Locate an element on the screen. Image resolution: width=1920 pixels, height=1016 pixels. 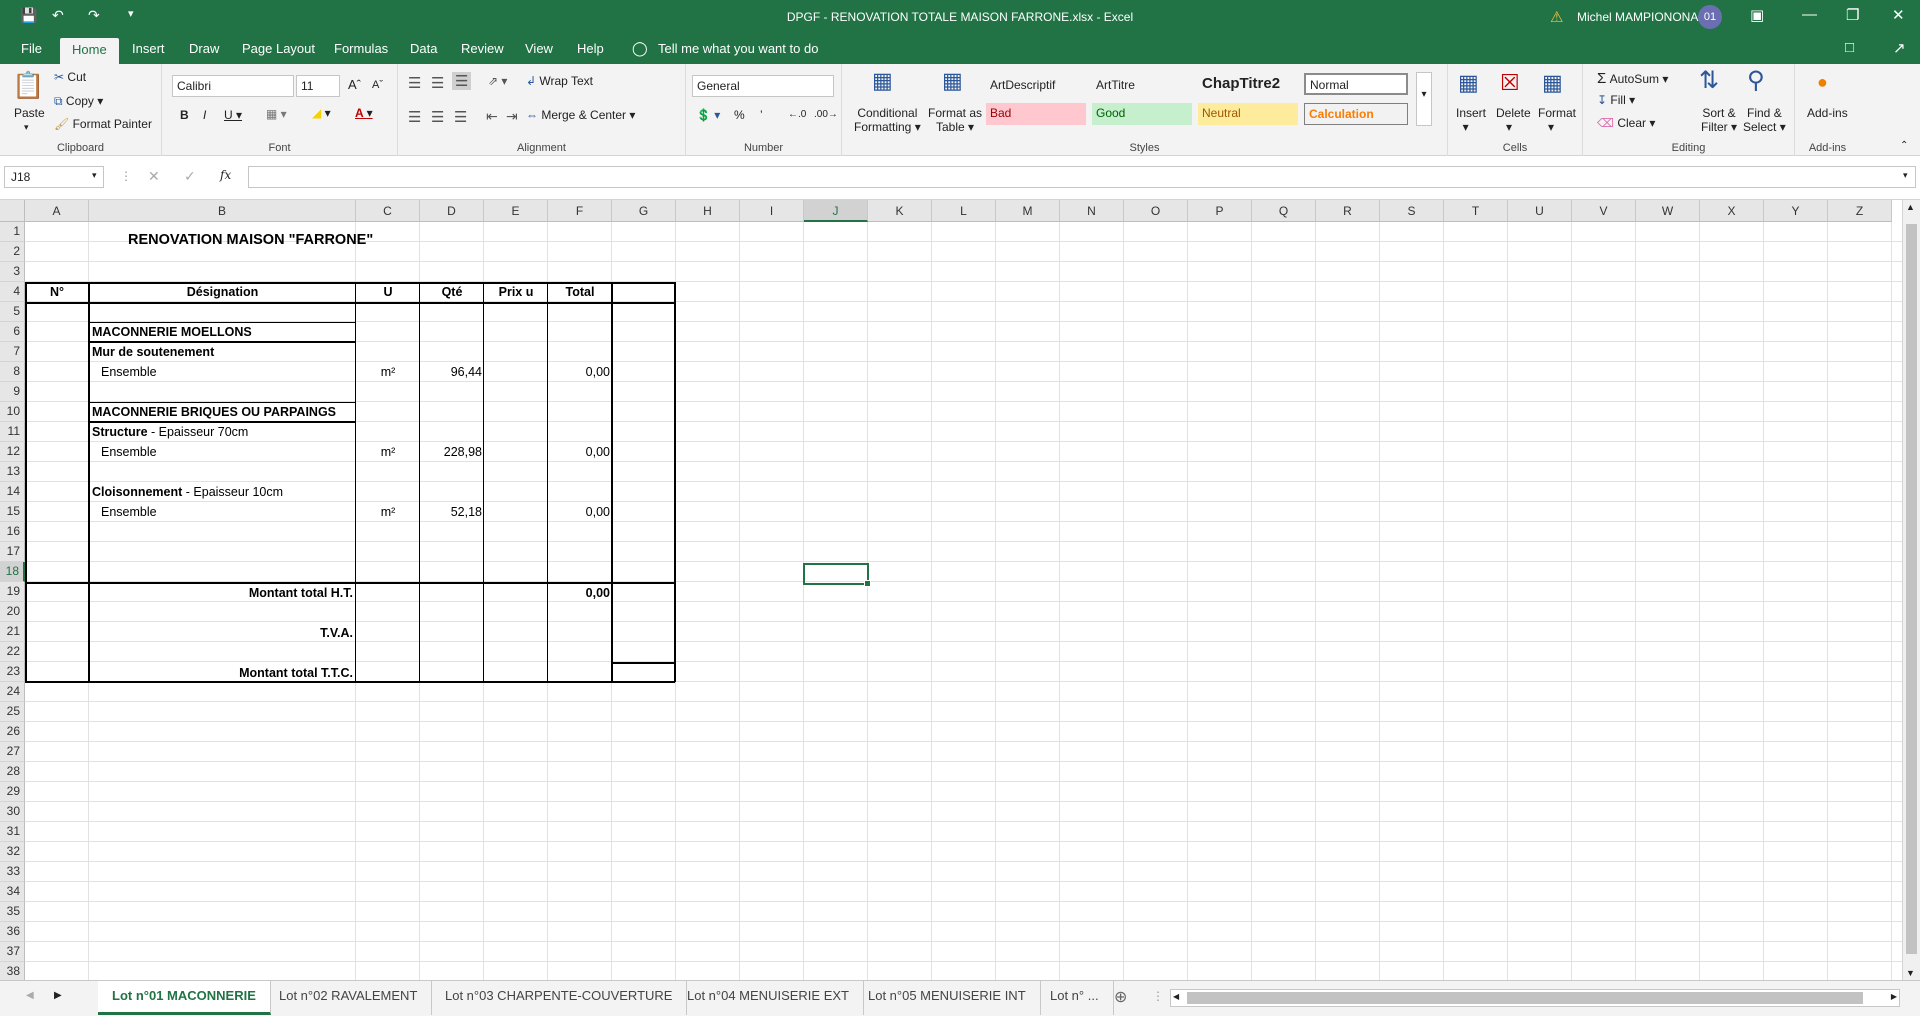
row-header-9: 9 is located at coordinates (12, 392).